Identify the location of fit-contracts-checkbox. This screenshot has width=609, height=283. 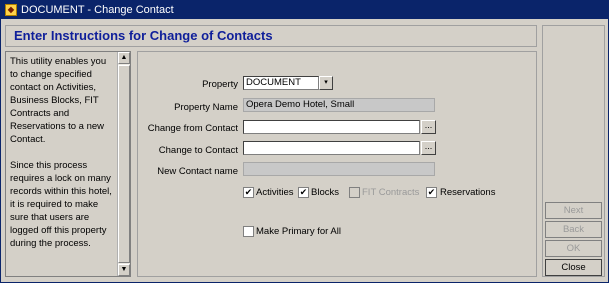
(354, 192).